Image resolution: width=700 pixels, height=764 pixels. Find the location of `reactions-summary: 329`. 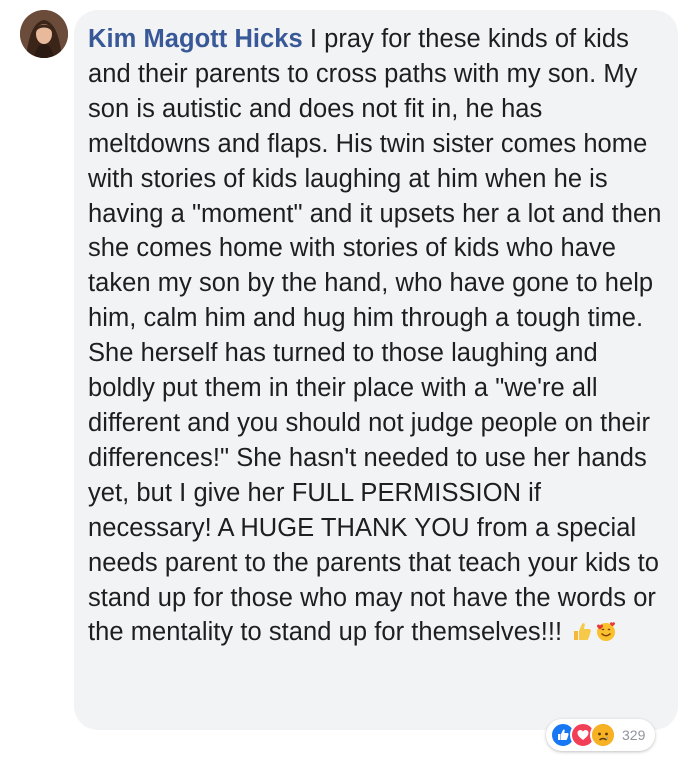

reactions-summary: 329 is located at coordinates (601, 735).